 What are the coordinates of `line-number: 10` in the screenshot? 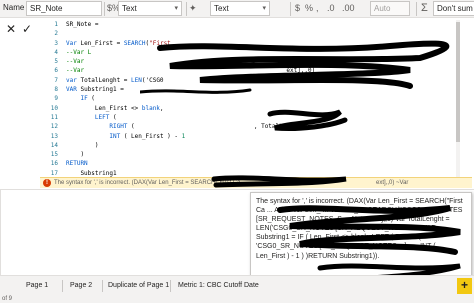 It's located at (54, 108).